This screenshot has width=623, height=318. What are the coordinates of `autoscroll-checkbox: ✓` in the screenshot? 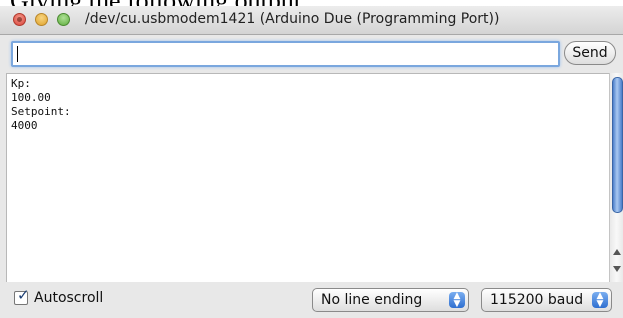 It's located at (22, 295).